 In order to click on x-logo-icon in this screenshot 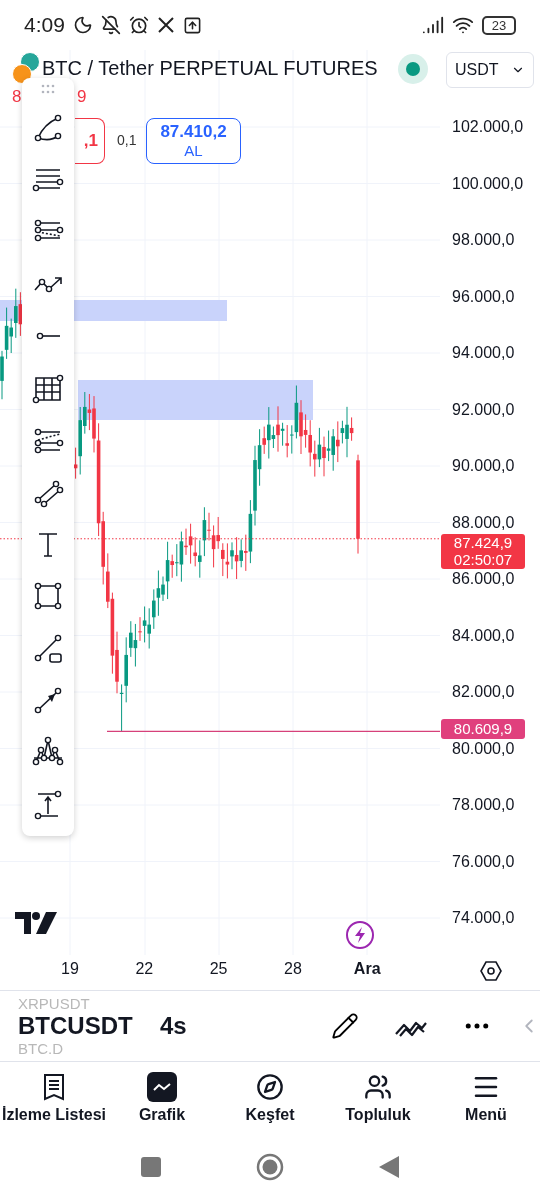, I will do `click(165, 25)`.